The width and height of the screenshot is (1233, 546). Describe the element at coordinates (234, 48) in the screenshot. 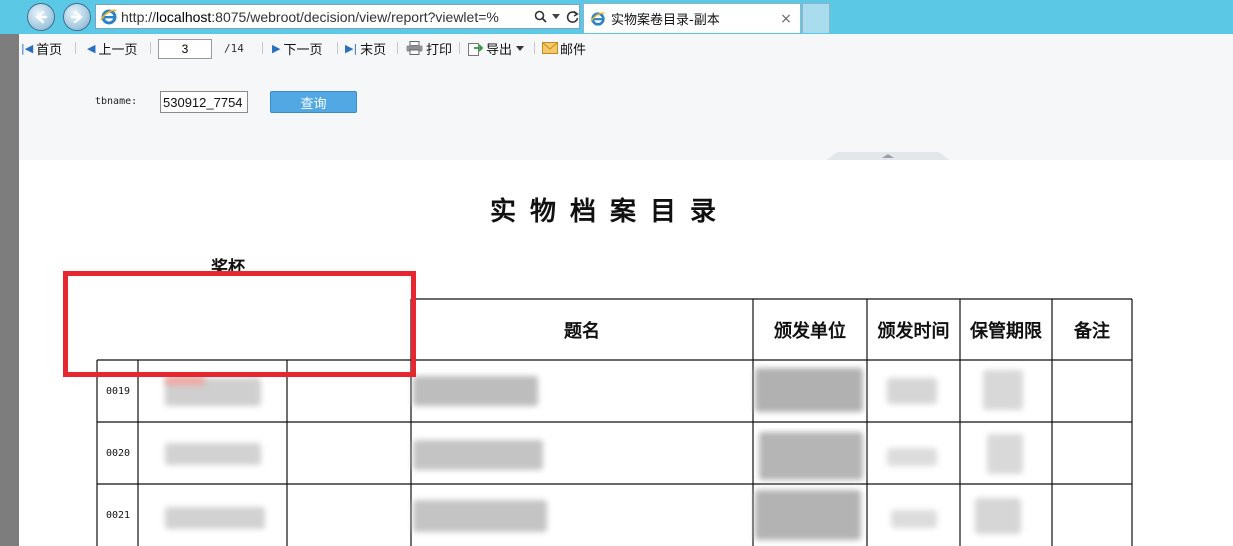

I see `total-pages: /14` at that location.